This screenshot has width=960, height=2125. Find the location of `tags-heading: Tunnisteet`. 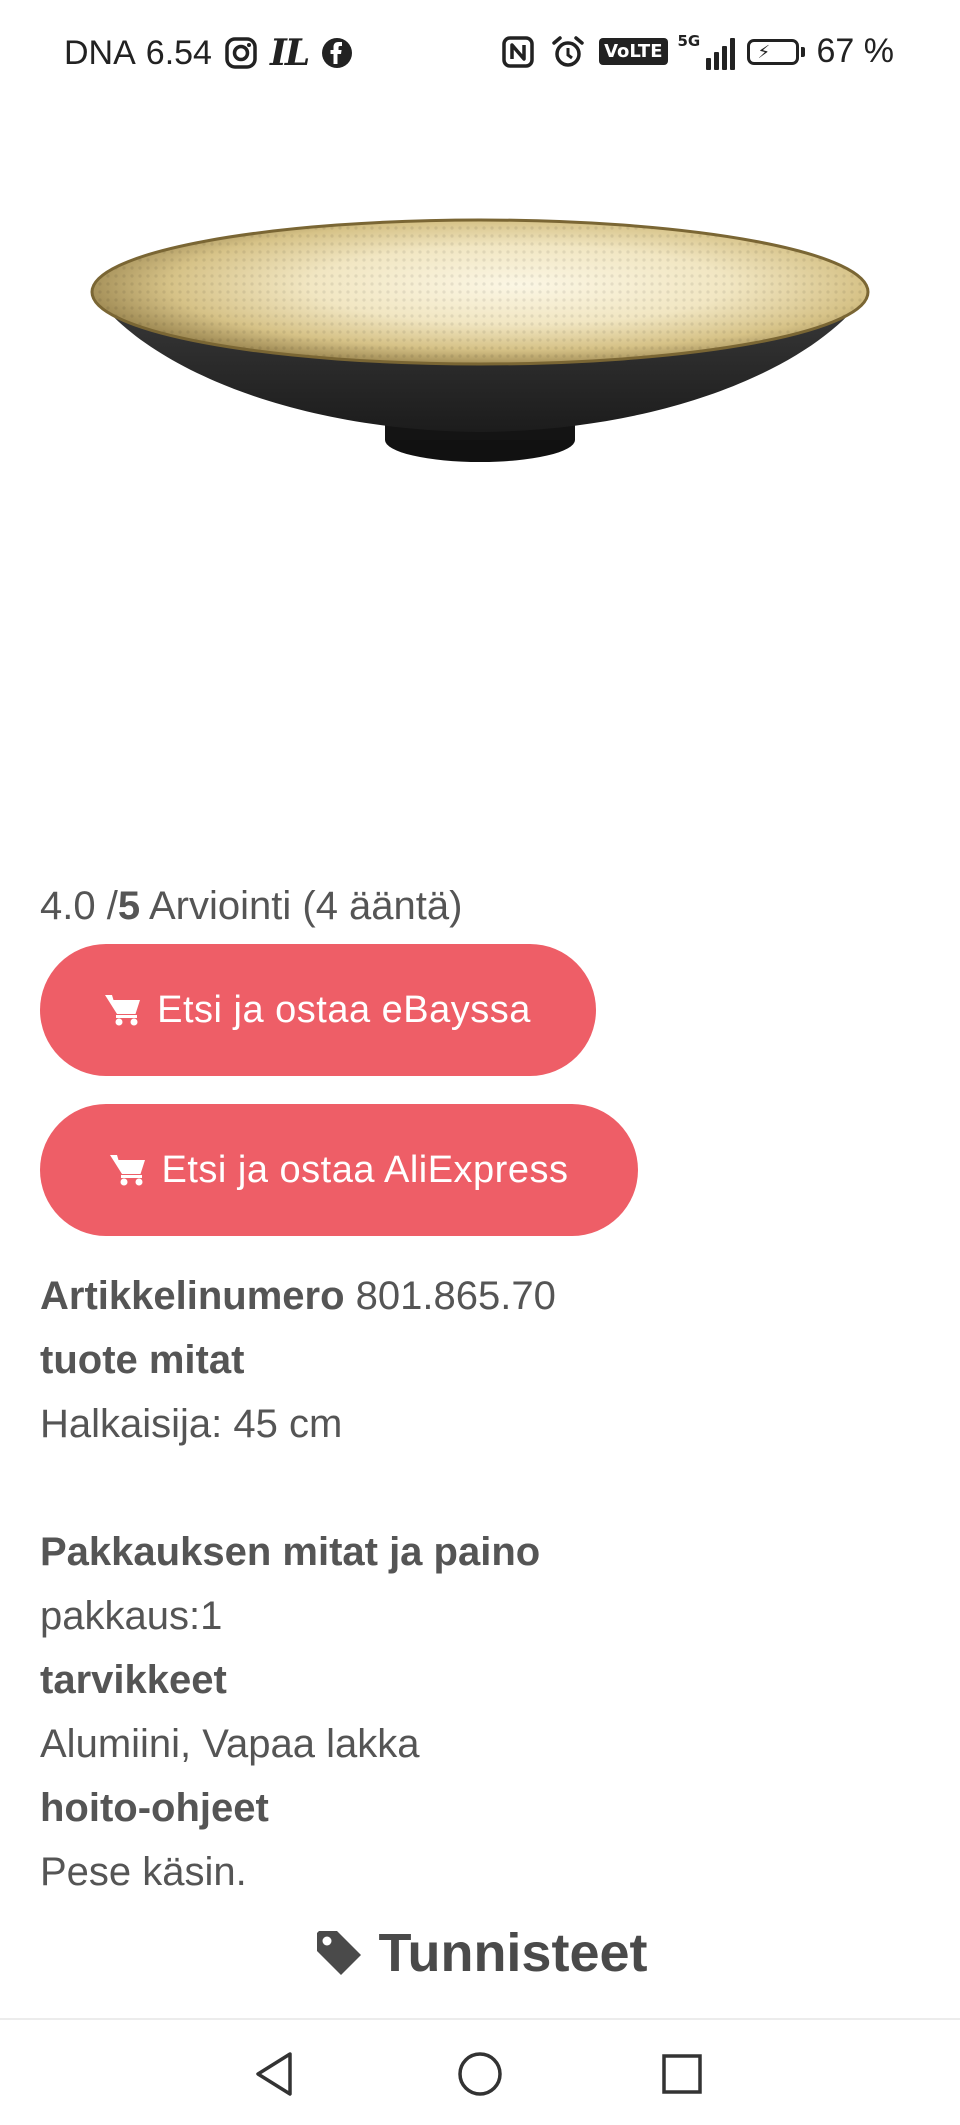

tags-heading: Tunnisteet is located at coordinates (480, 1953).